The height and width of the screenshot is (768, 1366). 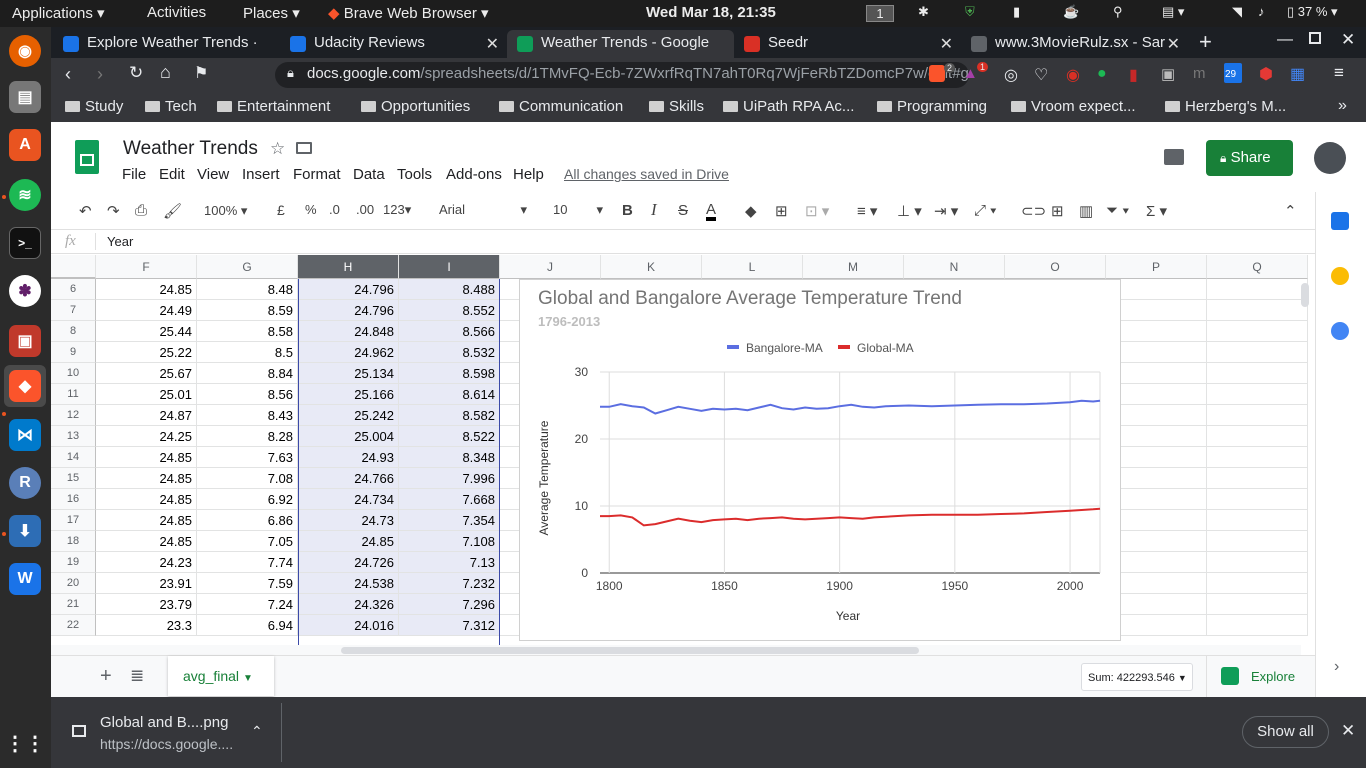 What do you see at coordinates (25, 341) in the screenshot?
I see `archive-icon: ▣` at bounding box center [25, 341].